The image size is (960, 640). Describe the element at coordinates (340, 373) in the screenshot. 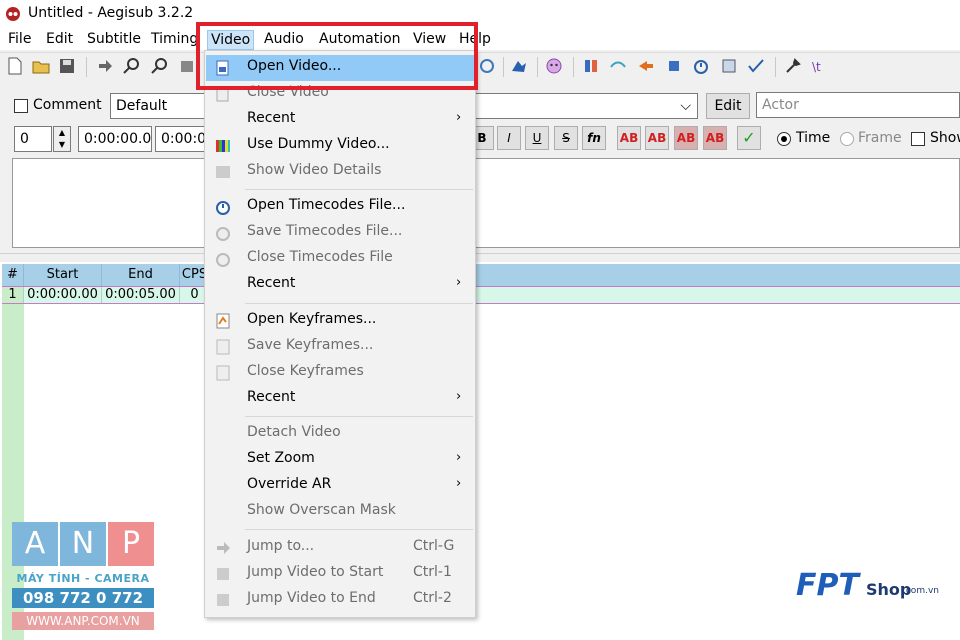

I see `menu-item-close-keyframes: Close Keyframes` at that location.